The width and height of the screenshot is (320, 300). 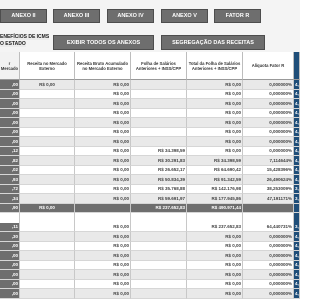 What do you see at coordinates (215, 170) in the screenshot?
I see `table-cell: R$ 64.690,42` at bounding box center [215, 170].